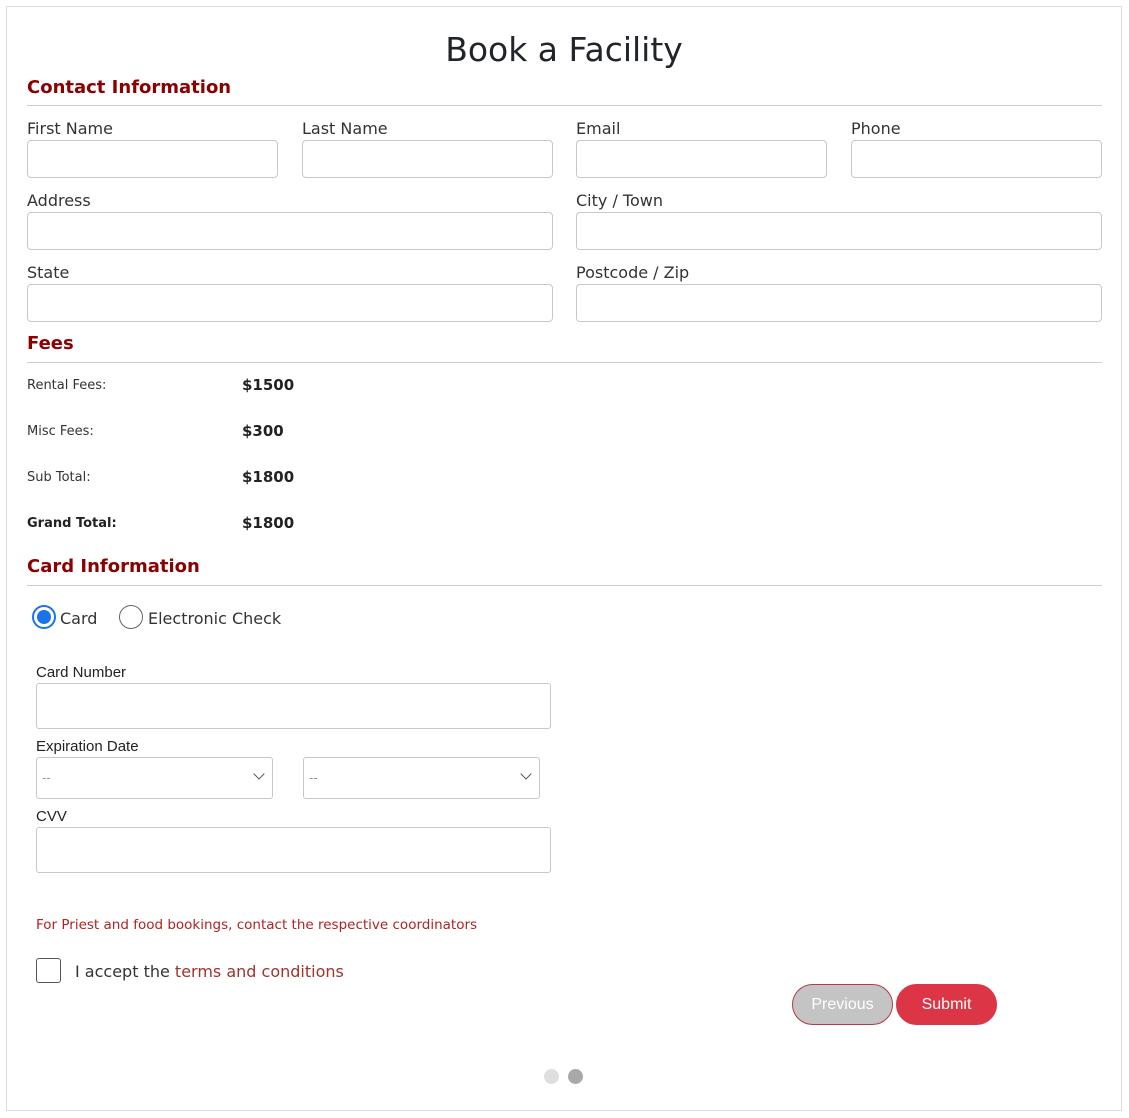 The width and height of the screenshot is (1129, 1118). Describe the element at coordinates (79, 618) in the screenshot. I see `card-radio-label: Card` at that location.